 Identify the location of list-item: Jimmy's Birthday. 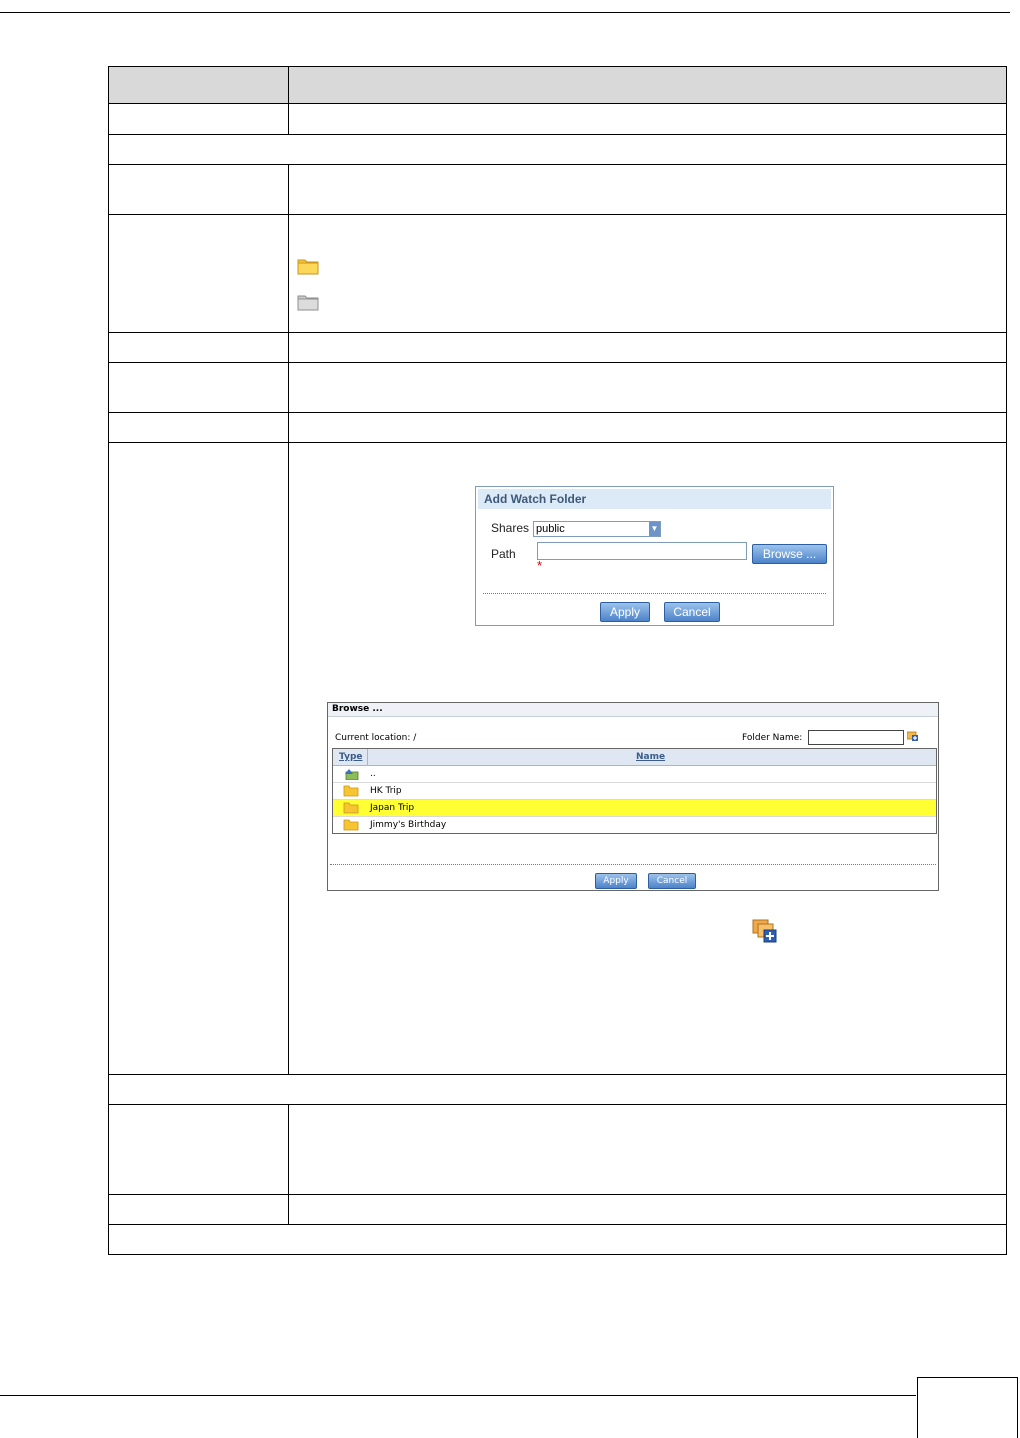
(634, 825).